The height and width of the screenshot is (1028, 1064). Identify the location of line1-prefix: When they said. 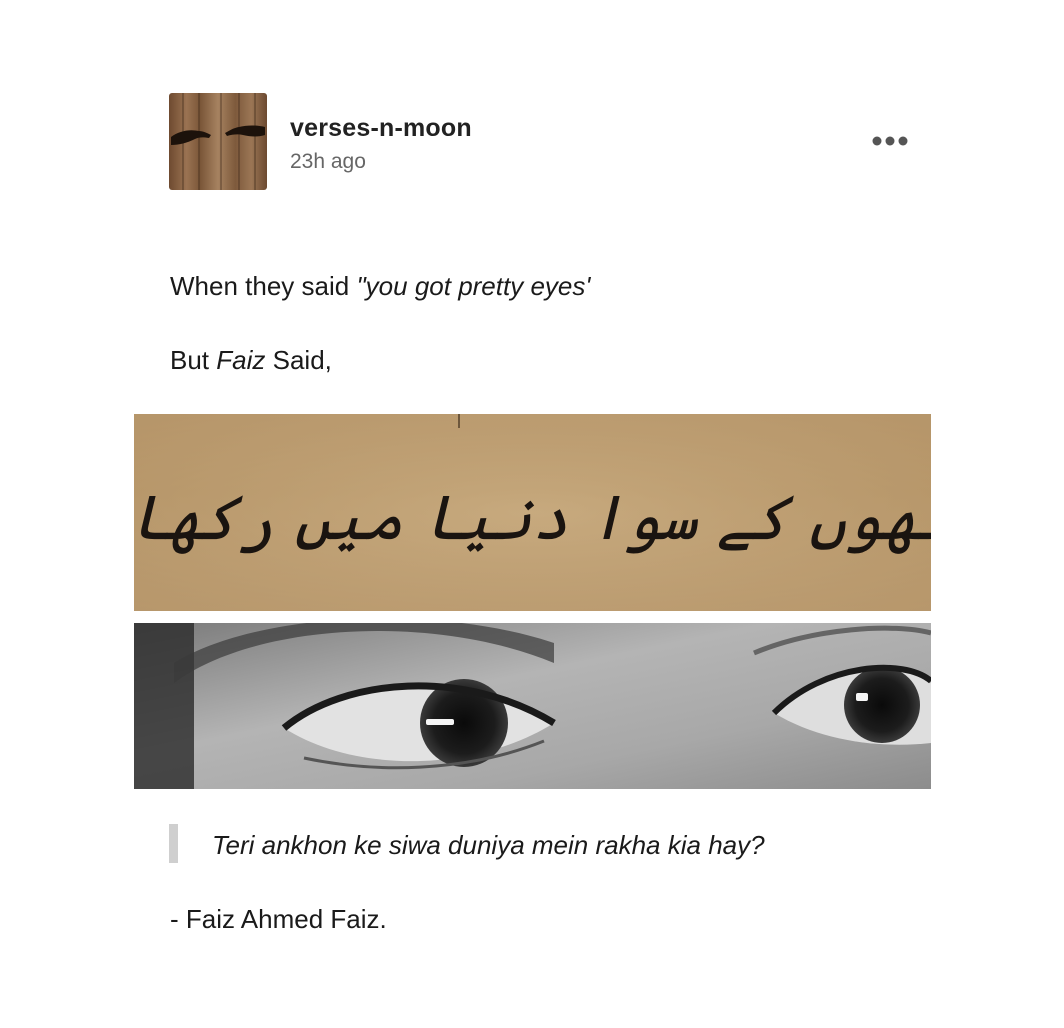
(260, 286).